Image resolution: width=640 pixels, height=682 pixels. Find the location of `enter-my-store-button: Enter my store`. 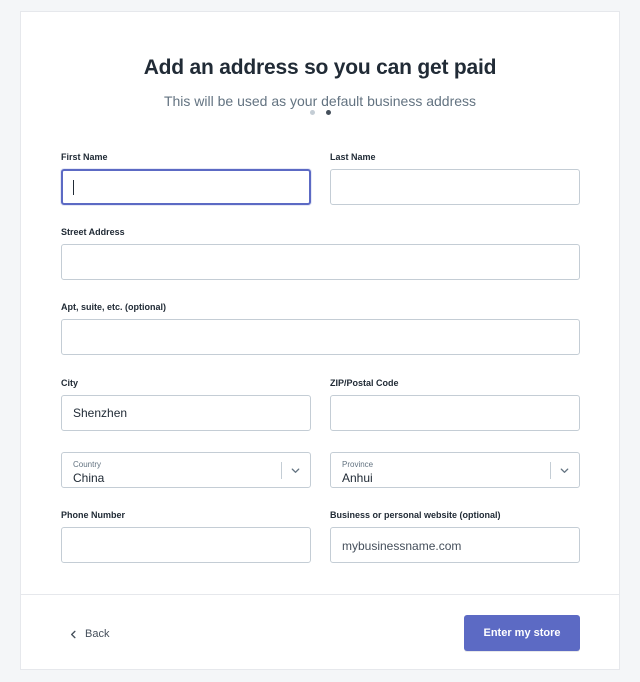

enter-my-store-button: Enter my store is located at coordinates (522, 633).